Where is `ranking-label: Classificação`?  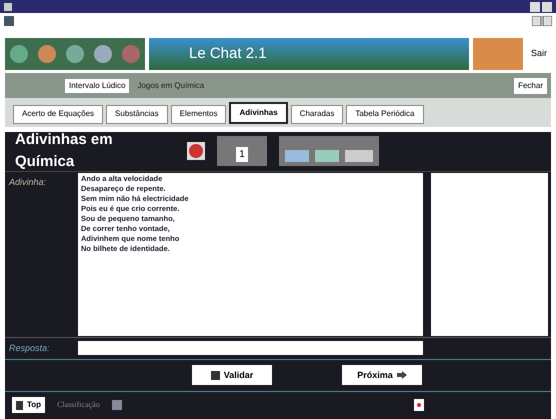
ranking-label: Classificação is located at coordinates (78, 405).